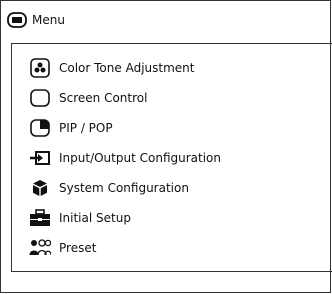 The image size is (332, 294). Describe the element at coordinates (40, 218) in the screenshot. I see `toolbox-icon` at that location.